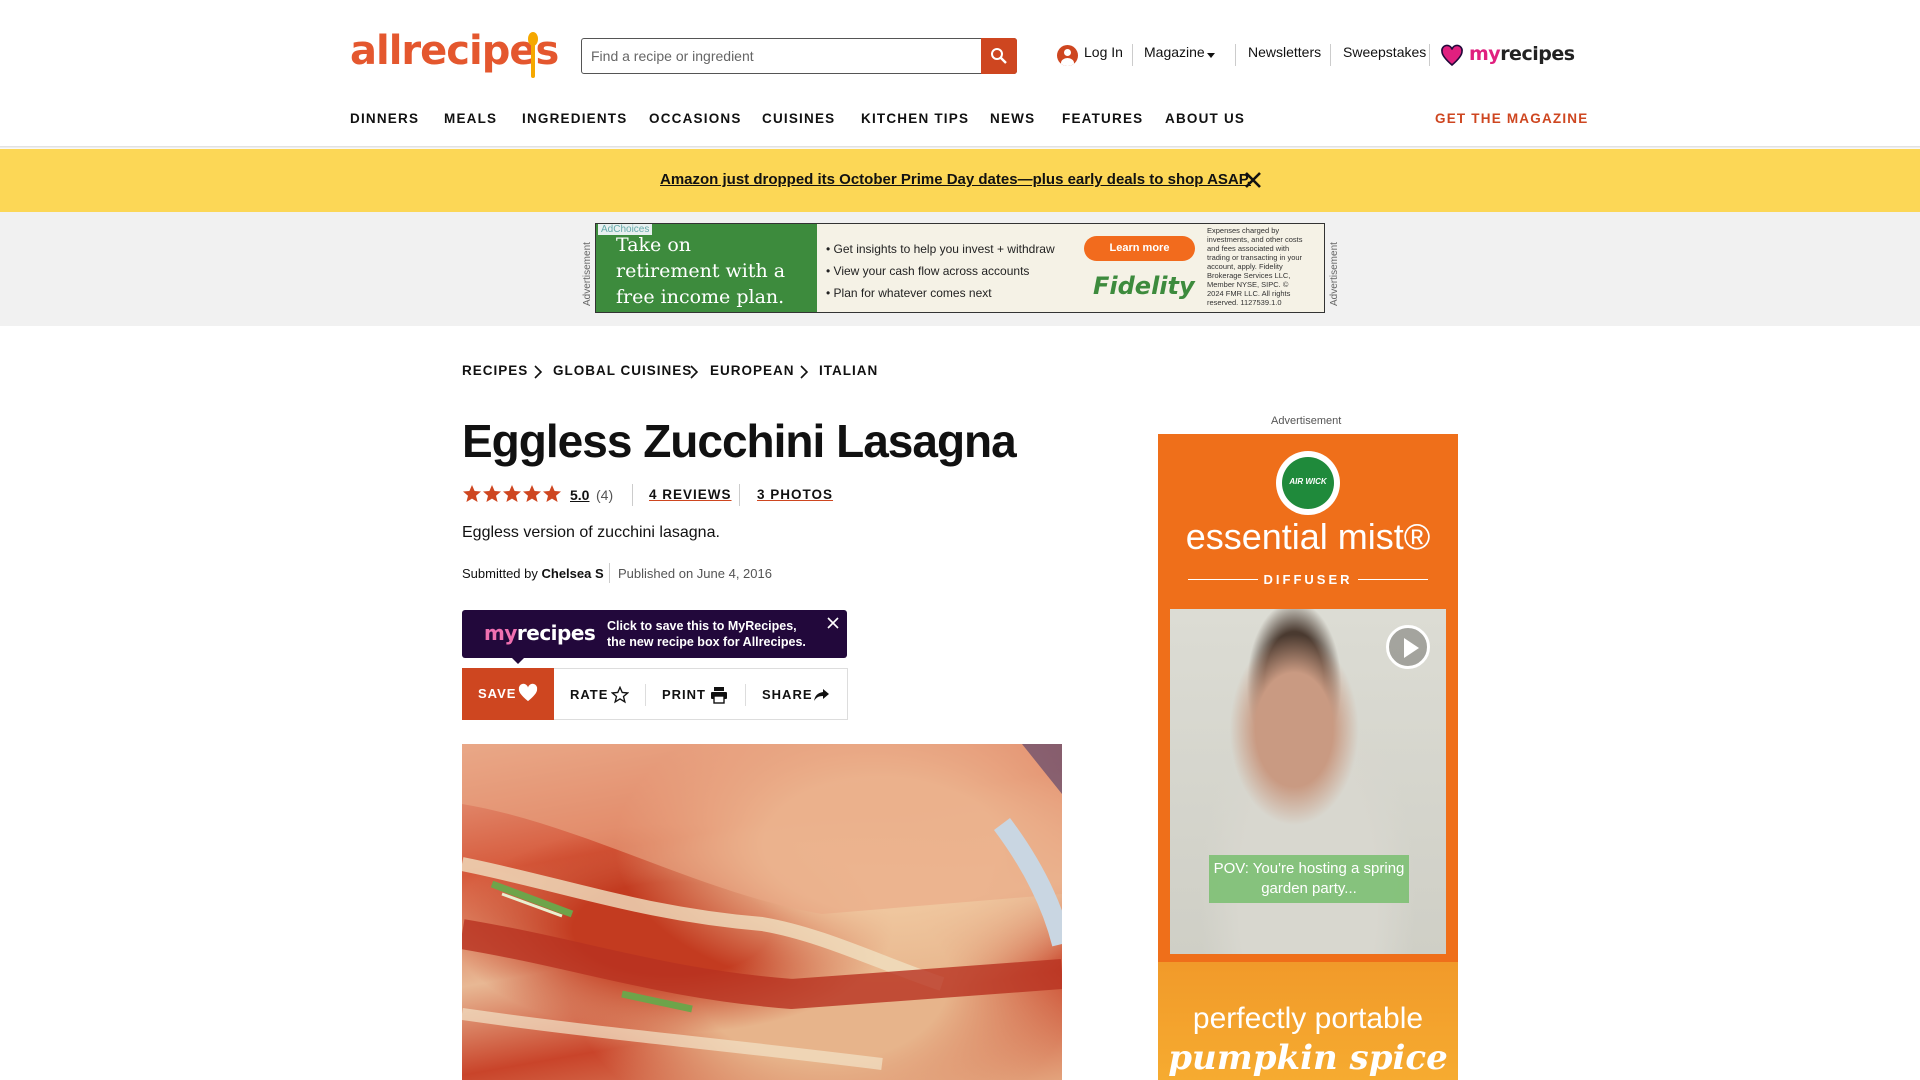  Describe the element at coordinates (719, 695) in the screenshot. I see `printer-icon` at that location.